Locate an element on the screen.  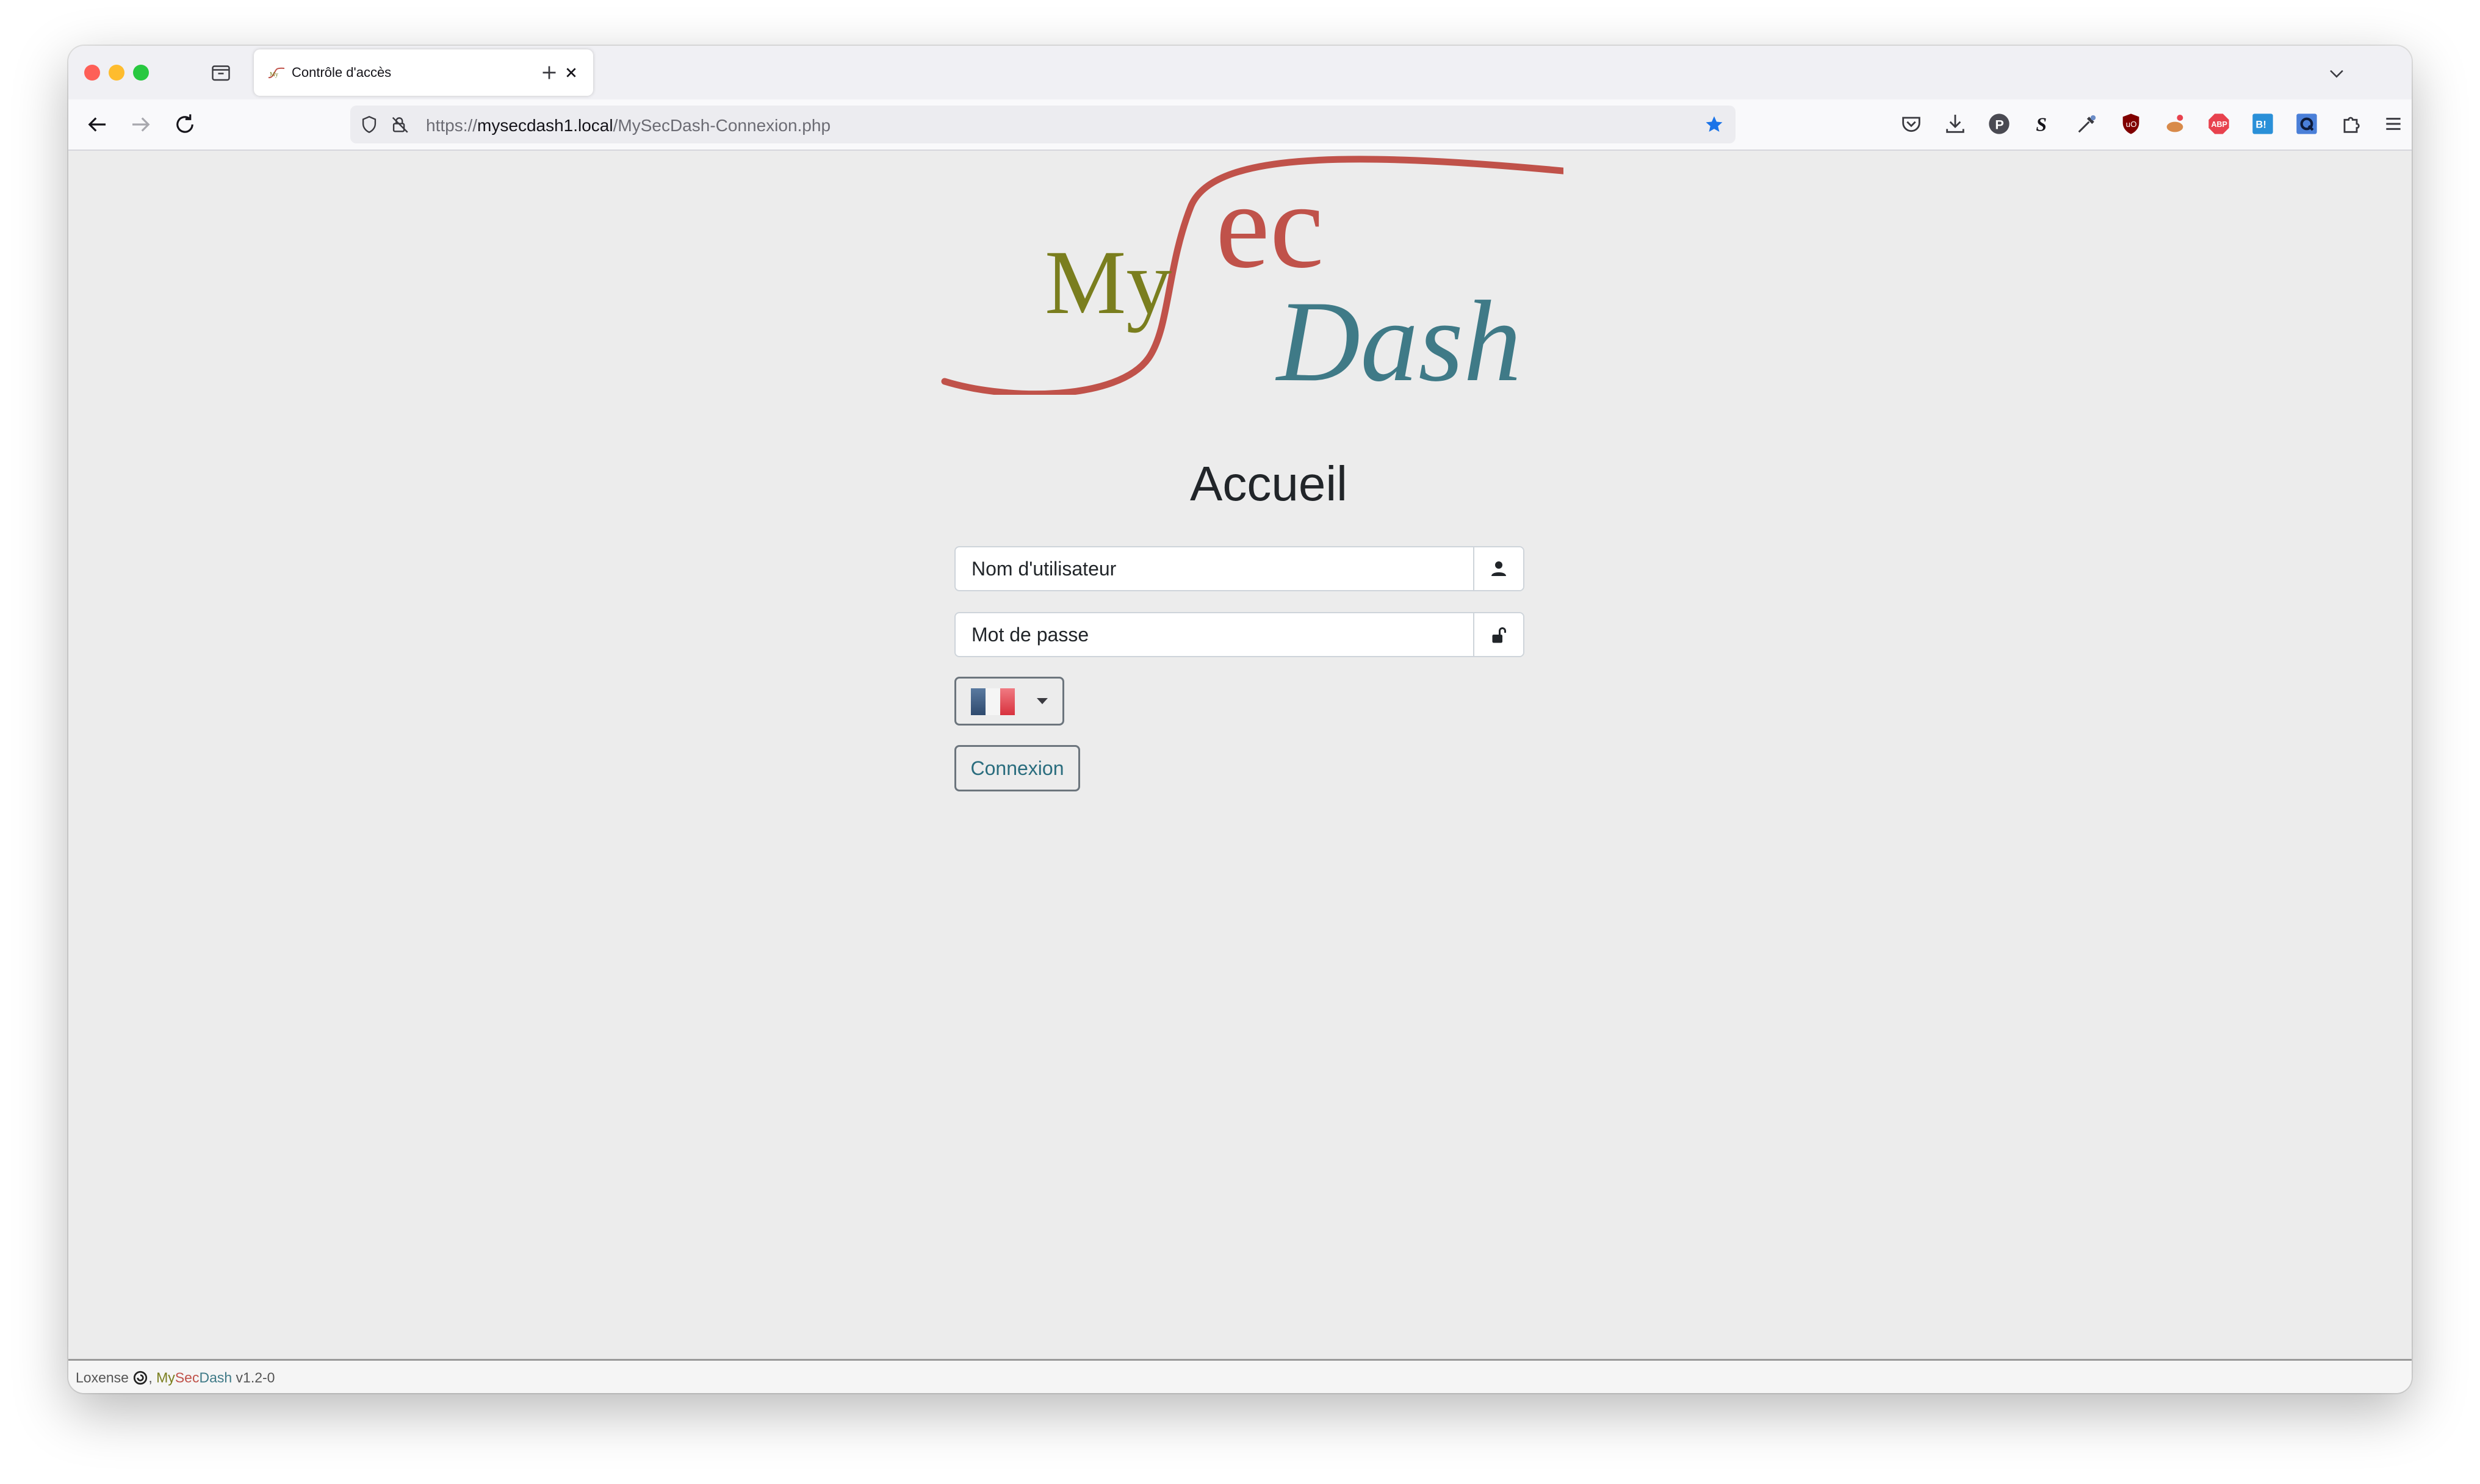
reload-icon is located at coordinates (185, 124).